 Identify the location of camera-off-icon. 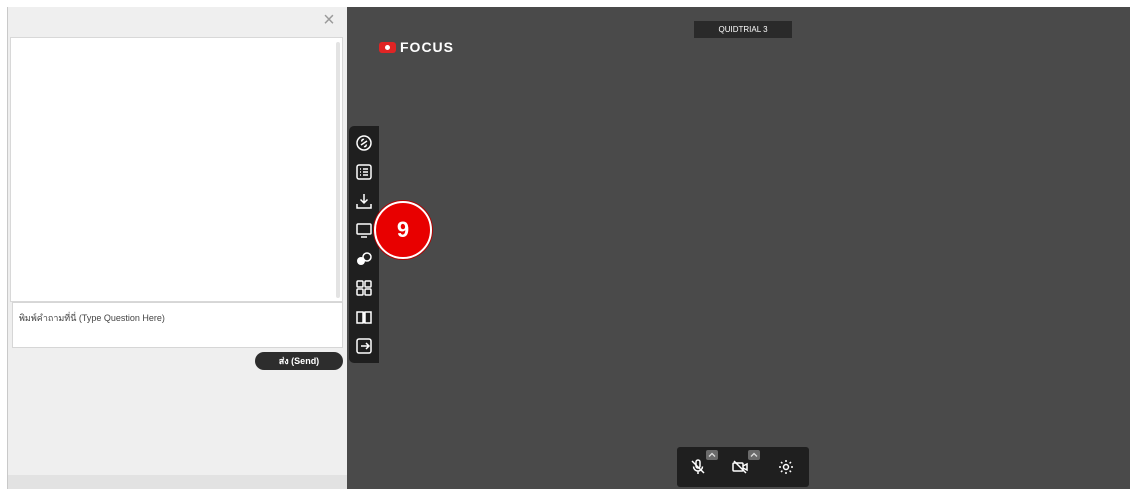
(740, 467).